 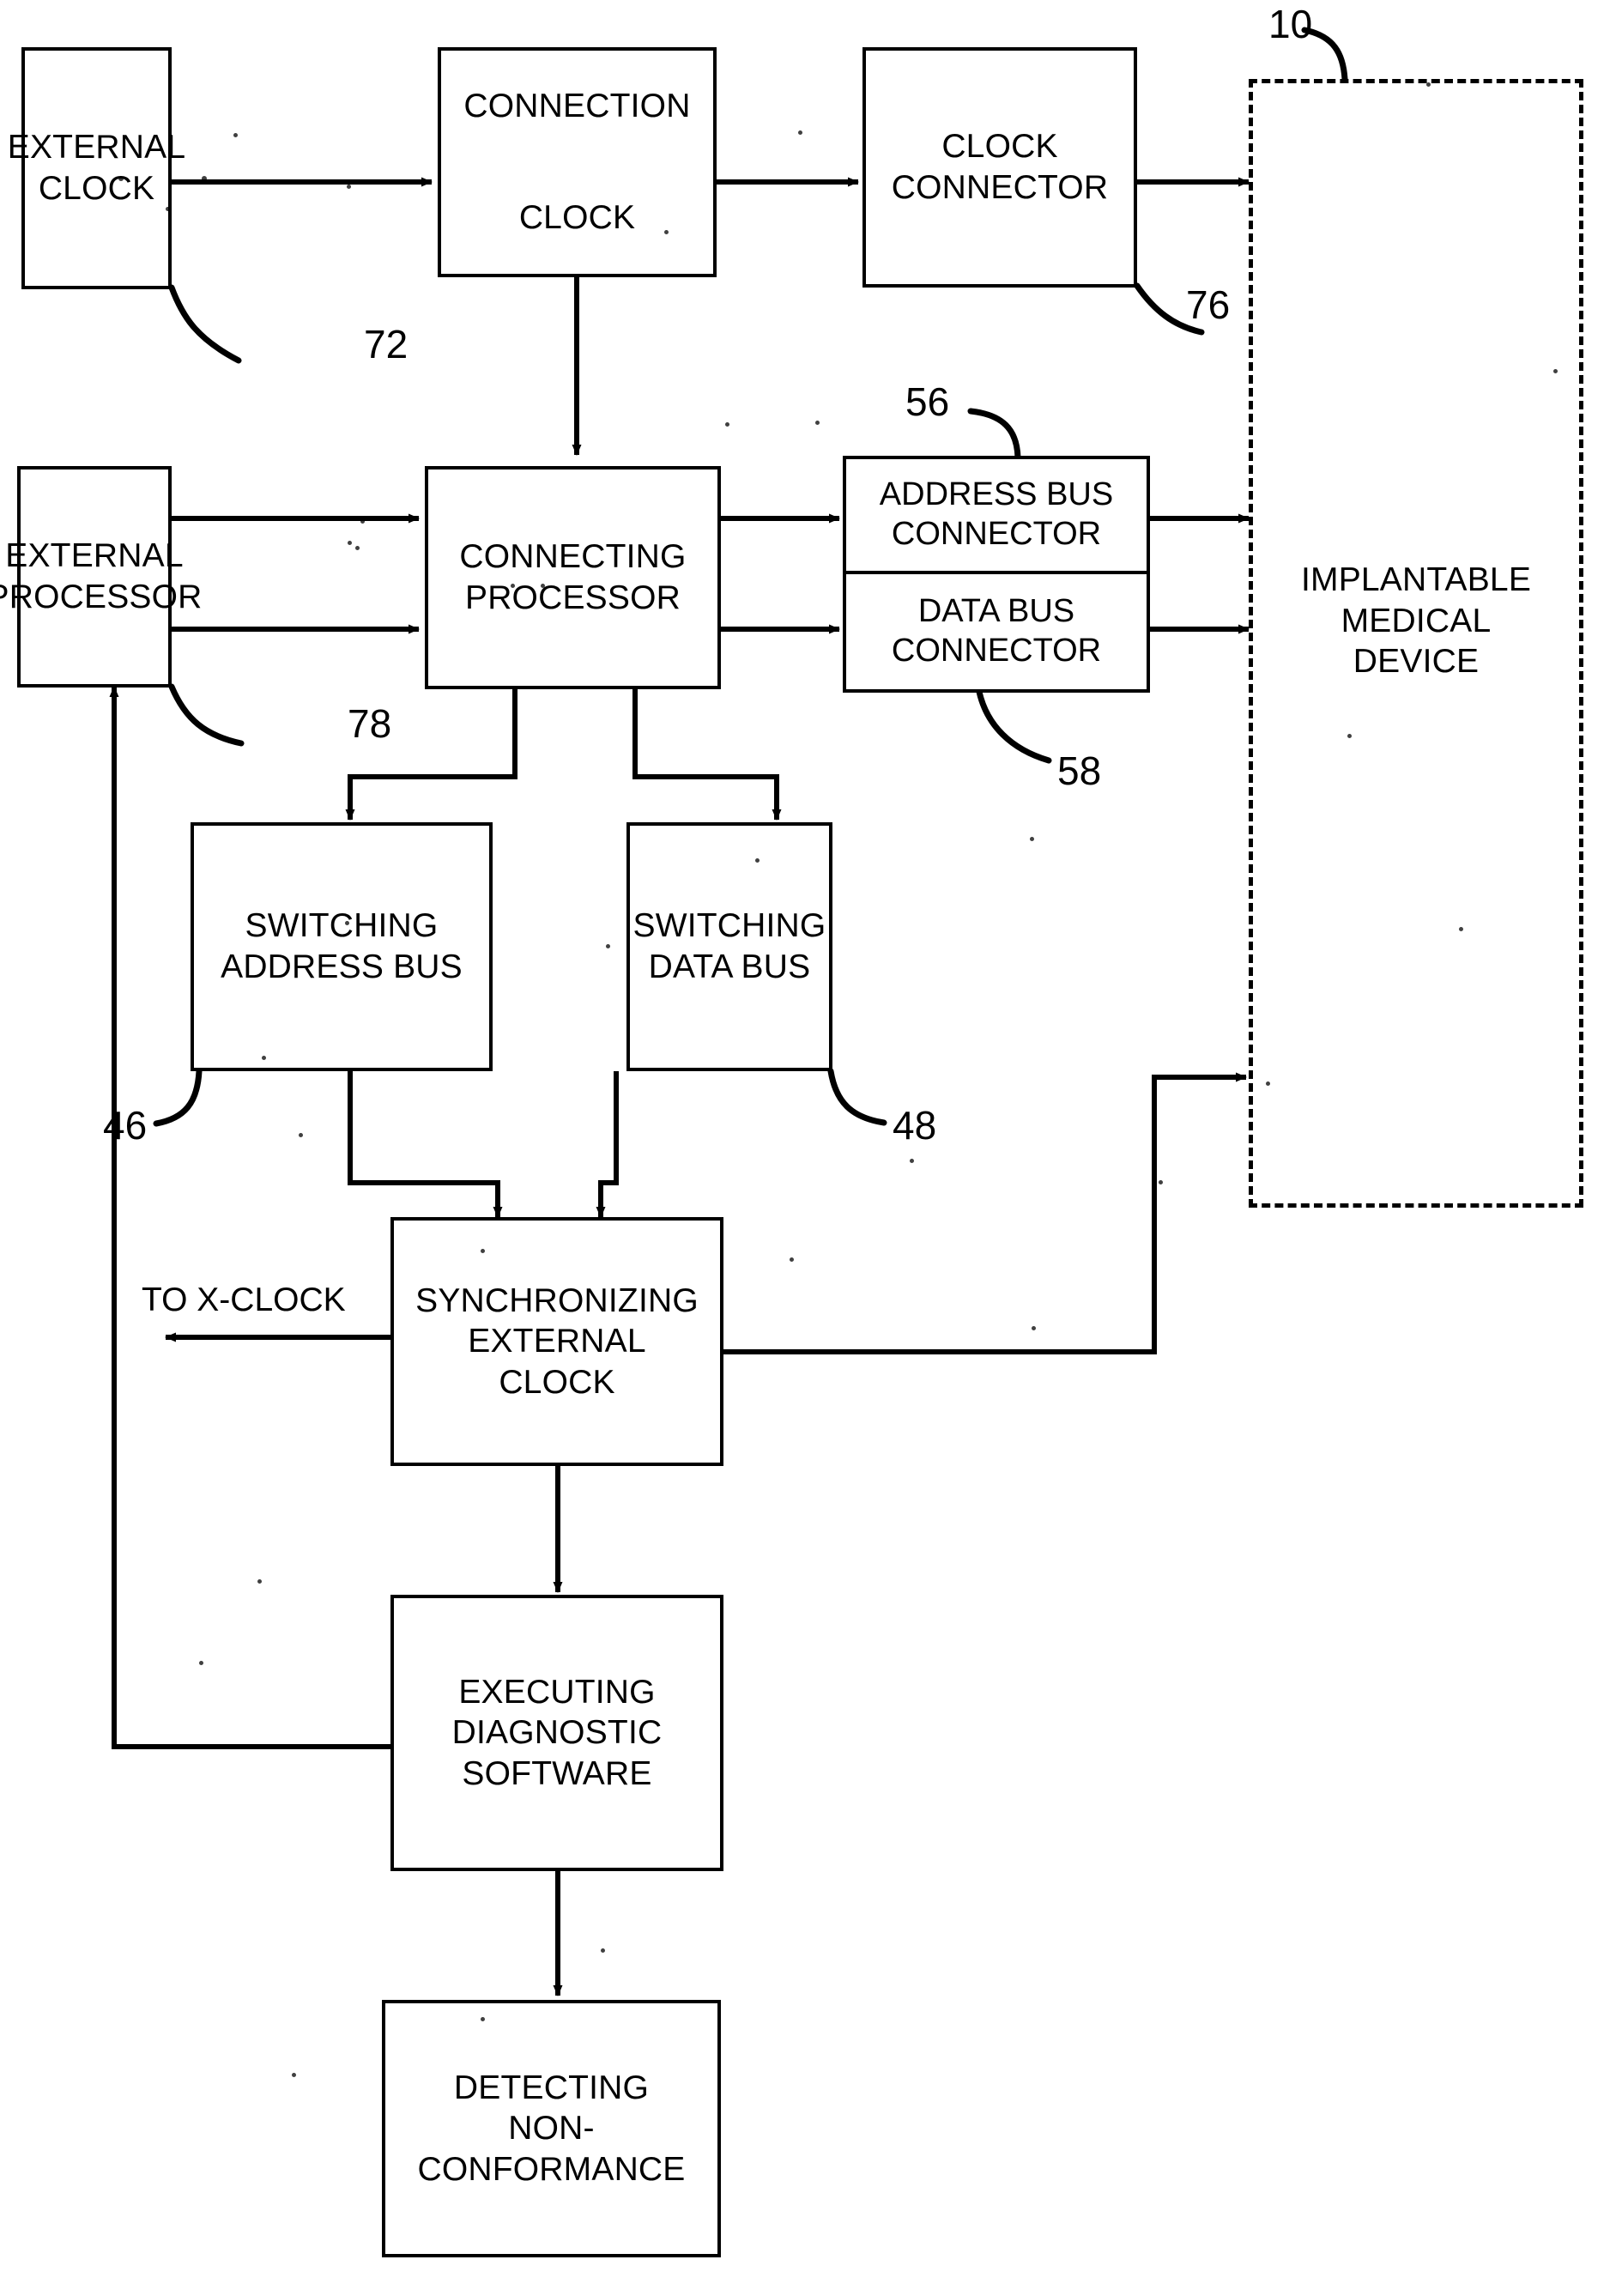 I want to click on block-label-line: CONNECTING, so click(x=573, y=557).